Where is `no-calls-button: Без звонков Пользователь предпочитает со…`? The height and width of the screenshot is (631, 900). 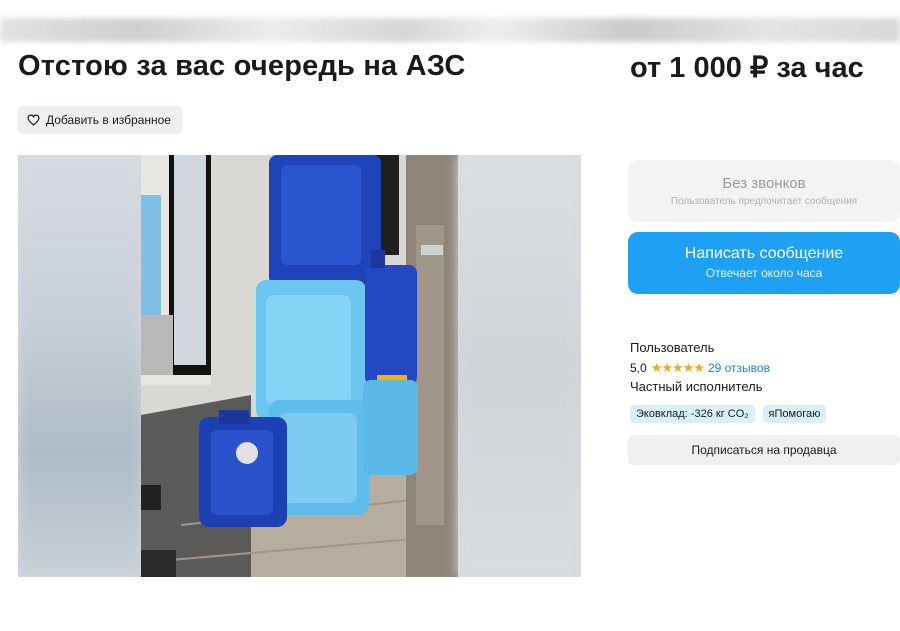
no-calls-button: Без звонков Пользователь предпочитает со… is located at coordinates (764, 191).